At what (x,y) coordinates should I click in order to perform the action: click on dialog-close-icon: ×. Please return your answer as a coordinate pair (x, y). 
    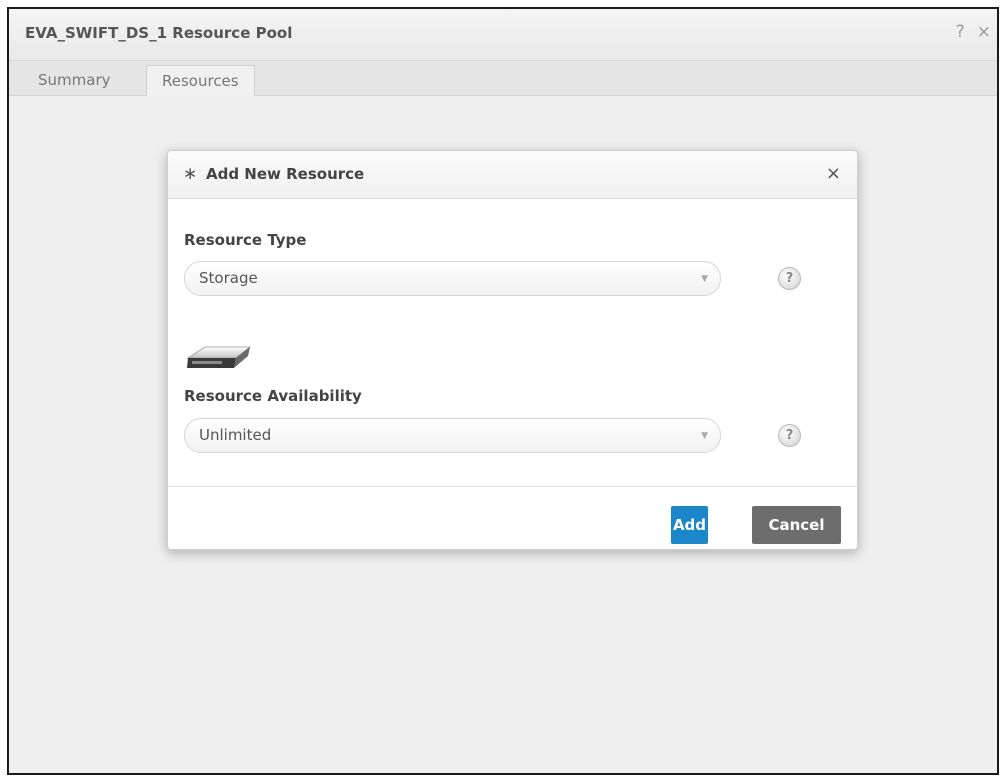
    Looking at the image, I should click on (833, 173).